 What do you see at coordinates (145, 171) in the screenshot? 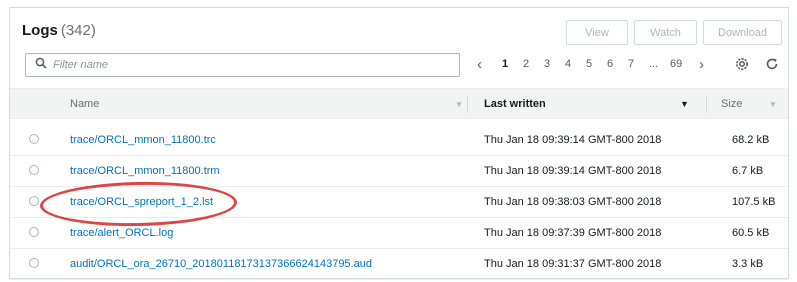
I see `log-file-link: trace/ORCL_mmon_11800.trm` at bounding box center [145, 171].